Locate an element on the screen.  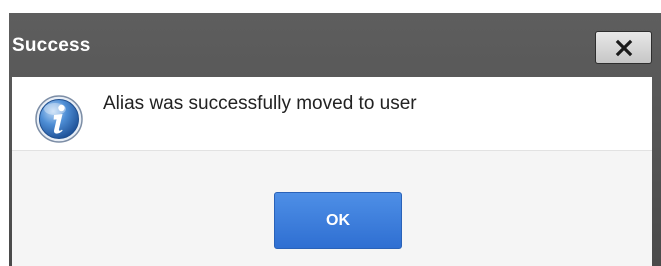
close-button is located at coordinates (623, 47).